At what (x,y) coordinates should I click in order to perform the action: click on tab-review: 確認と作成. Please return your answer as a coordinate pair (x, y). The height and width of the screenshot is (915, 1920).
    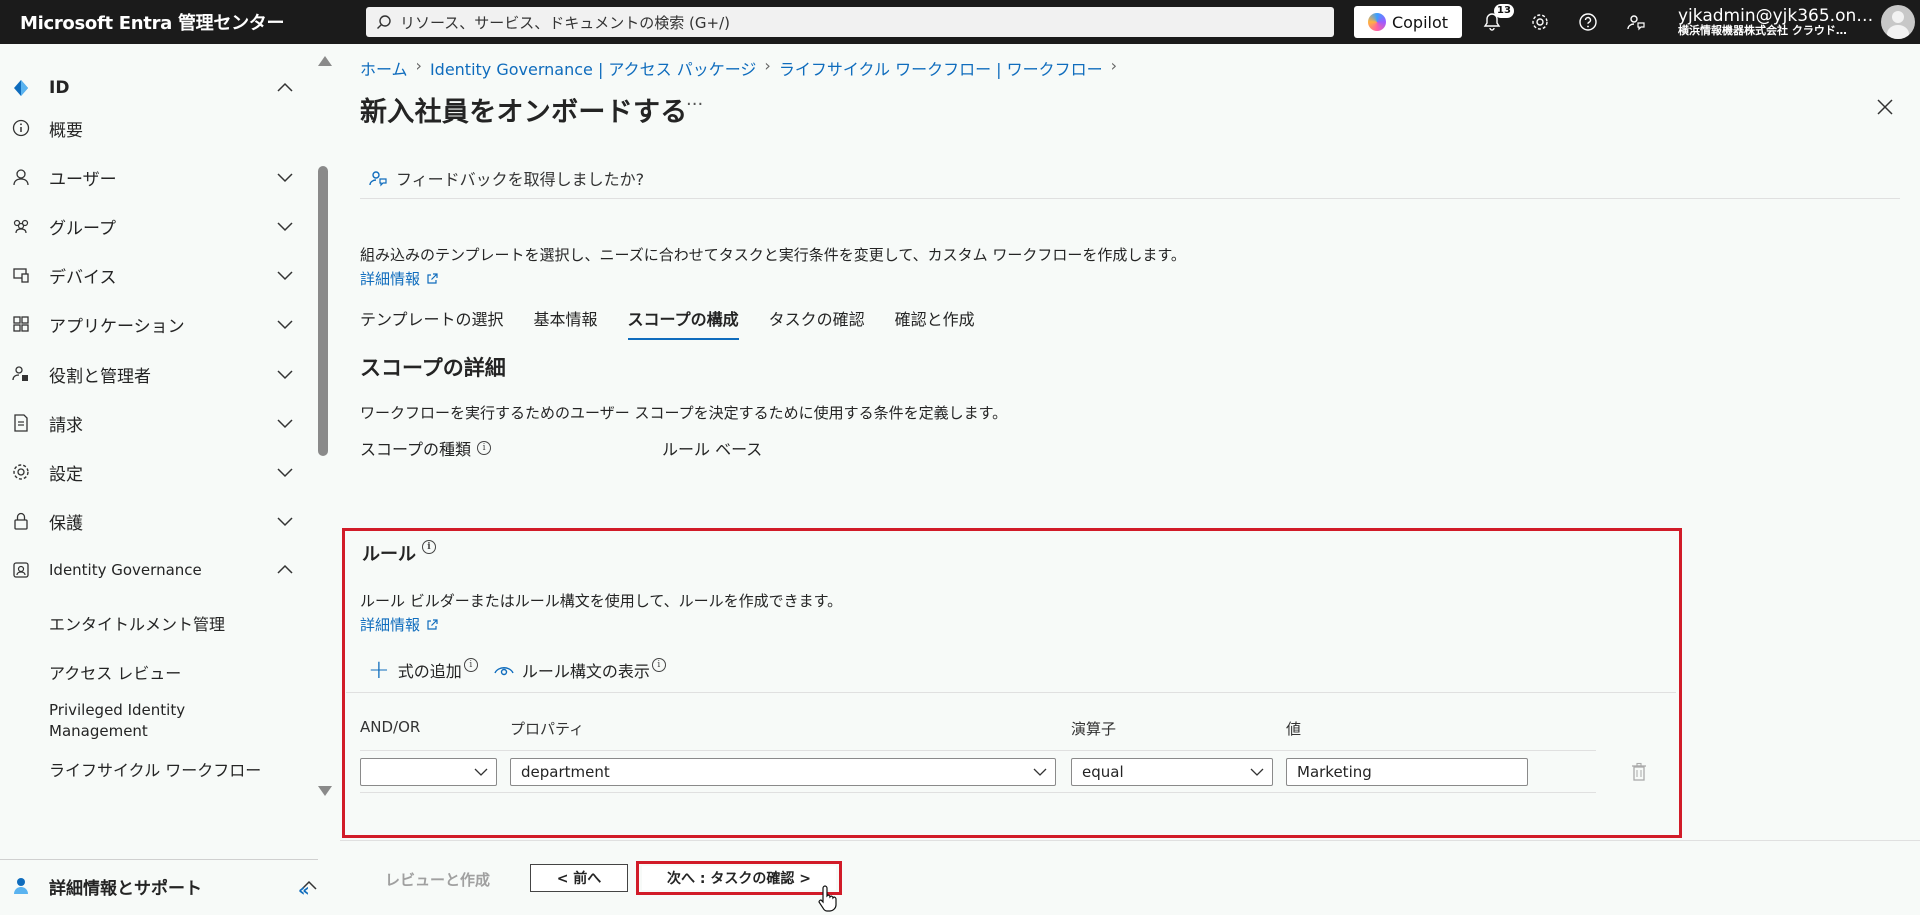
    Looking at the image, I should click on (935, 323).